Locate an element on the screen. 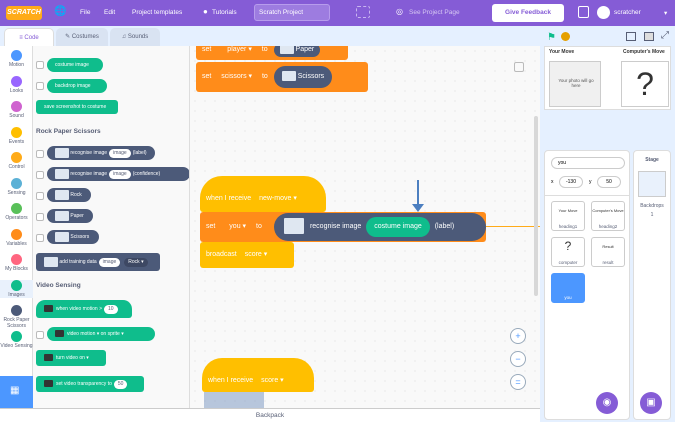  stage-selector: Stage Backdrops 1 is located at coordinates (652, 285).